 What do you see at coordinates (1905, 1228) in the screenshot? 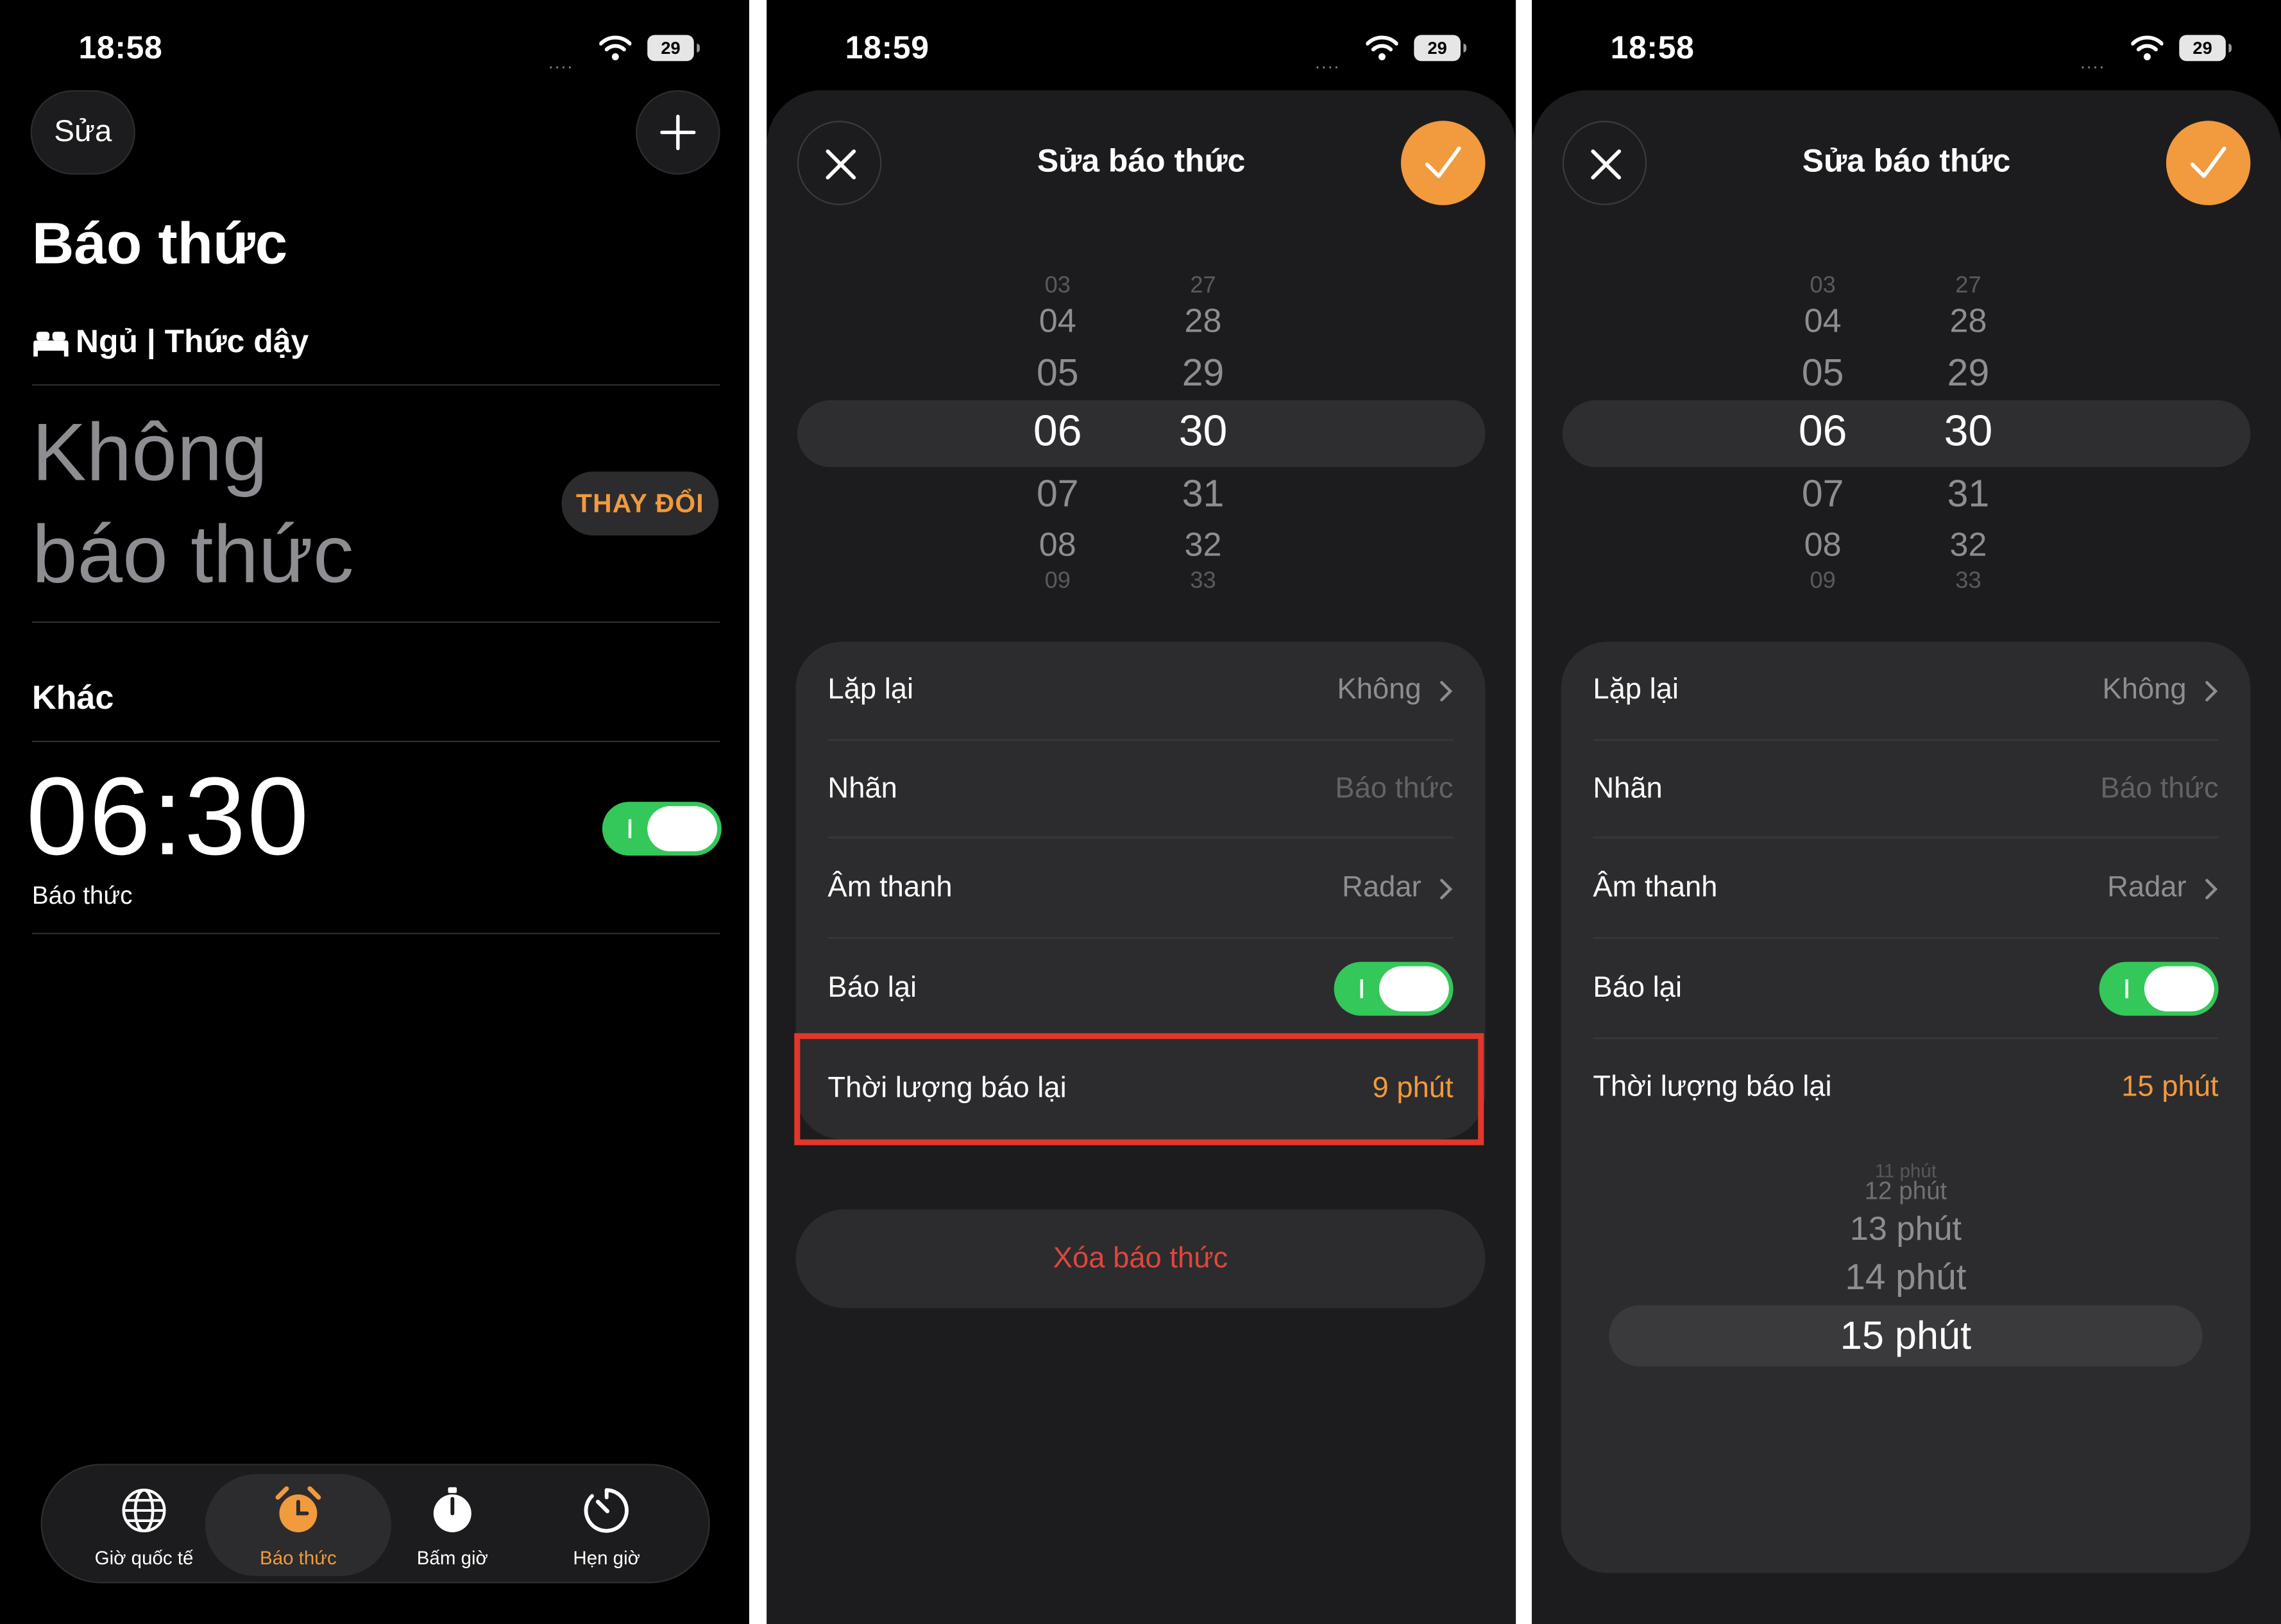
I see `snooze-picker-option: 13 phút` at bounding box center [1905, 1228].